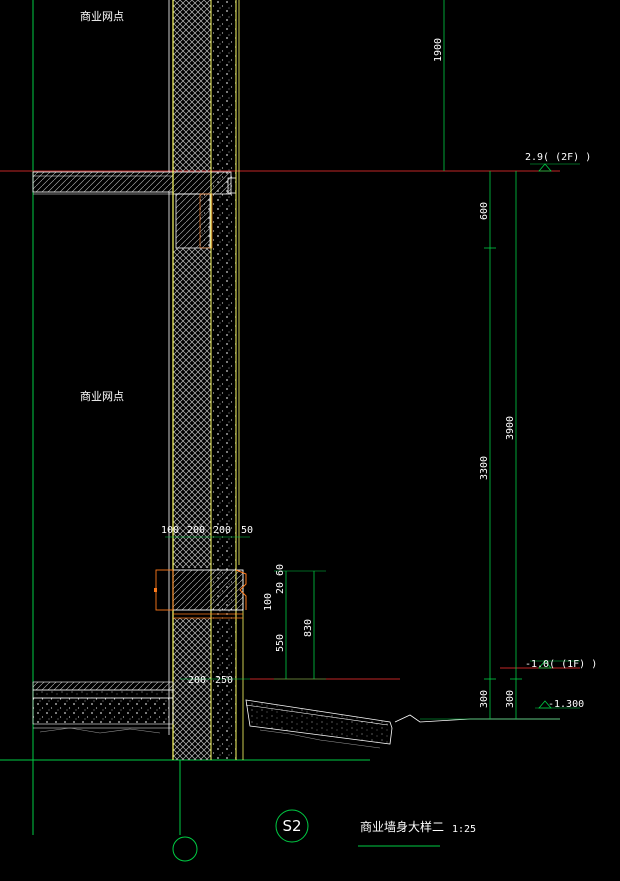  What do you see at coordinates (170, 530) in the screenshot?
I see `wall-dim-100: 100` at bounding box center [170, 530].